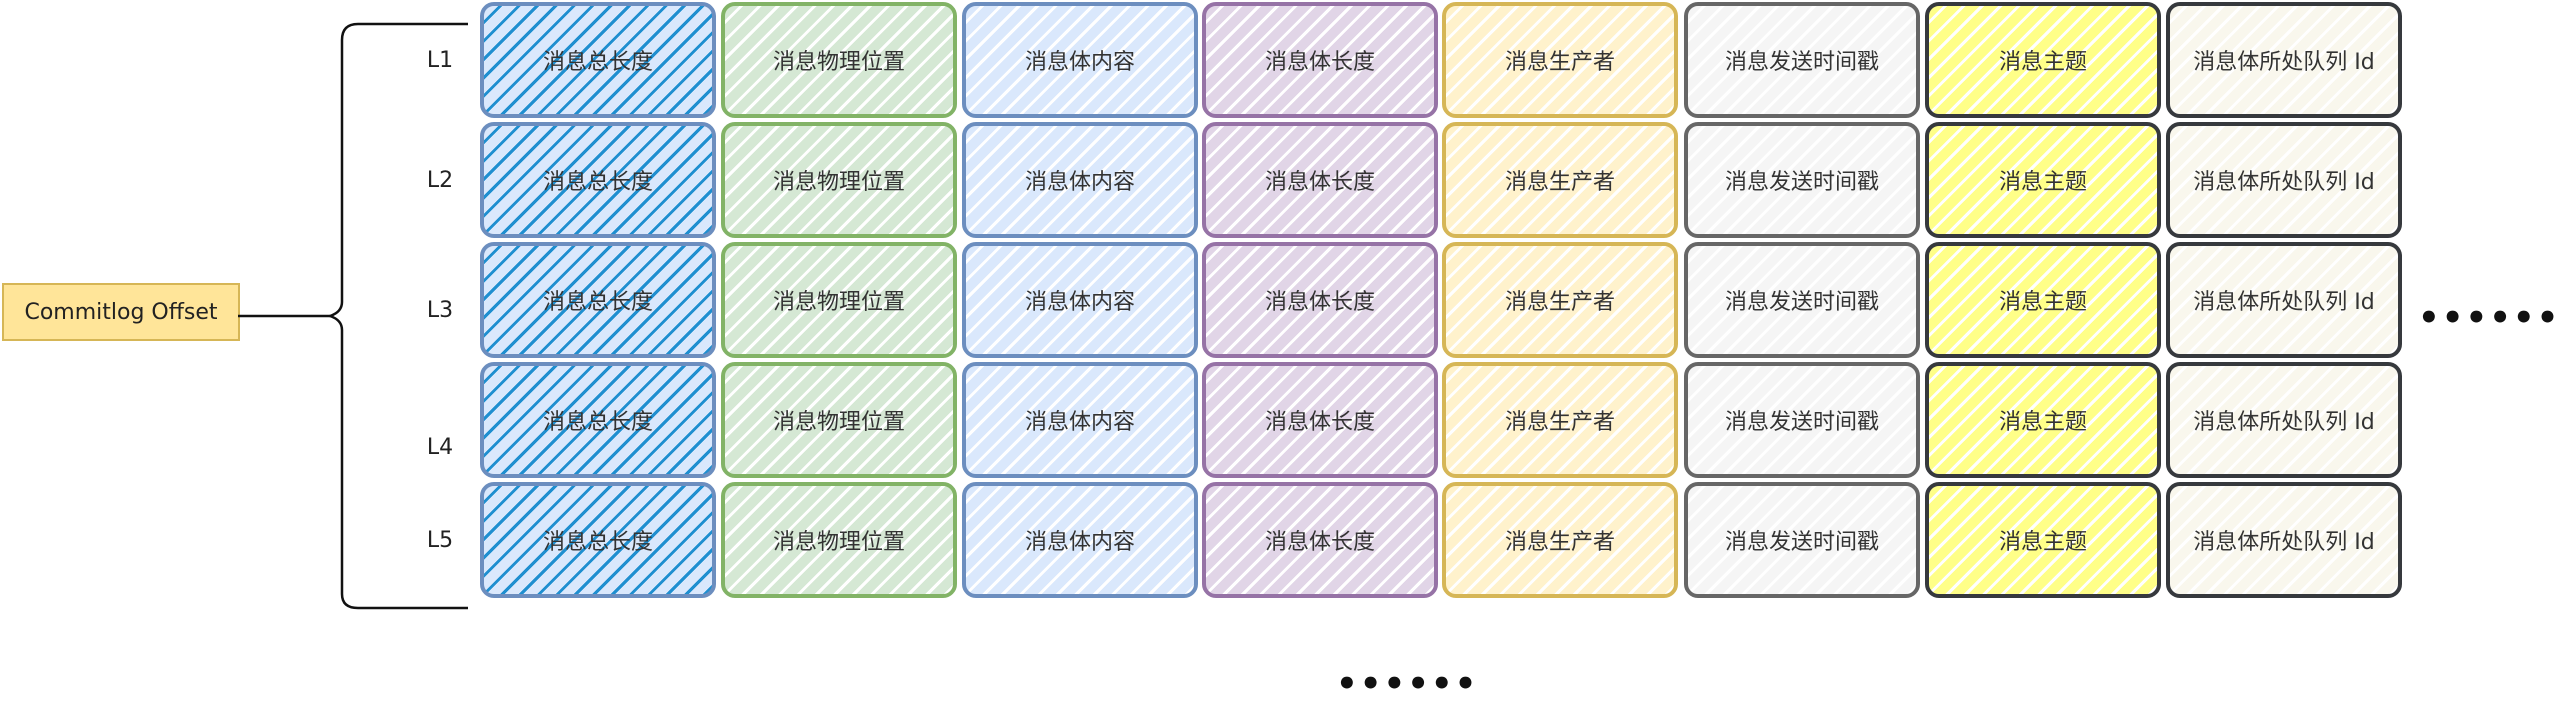 The height and width of the screenshot is (704, 2562). Describe the element at coordinates (440, 60) in the screenshot. I see `row-label: L1` at that location.